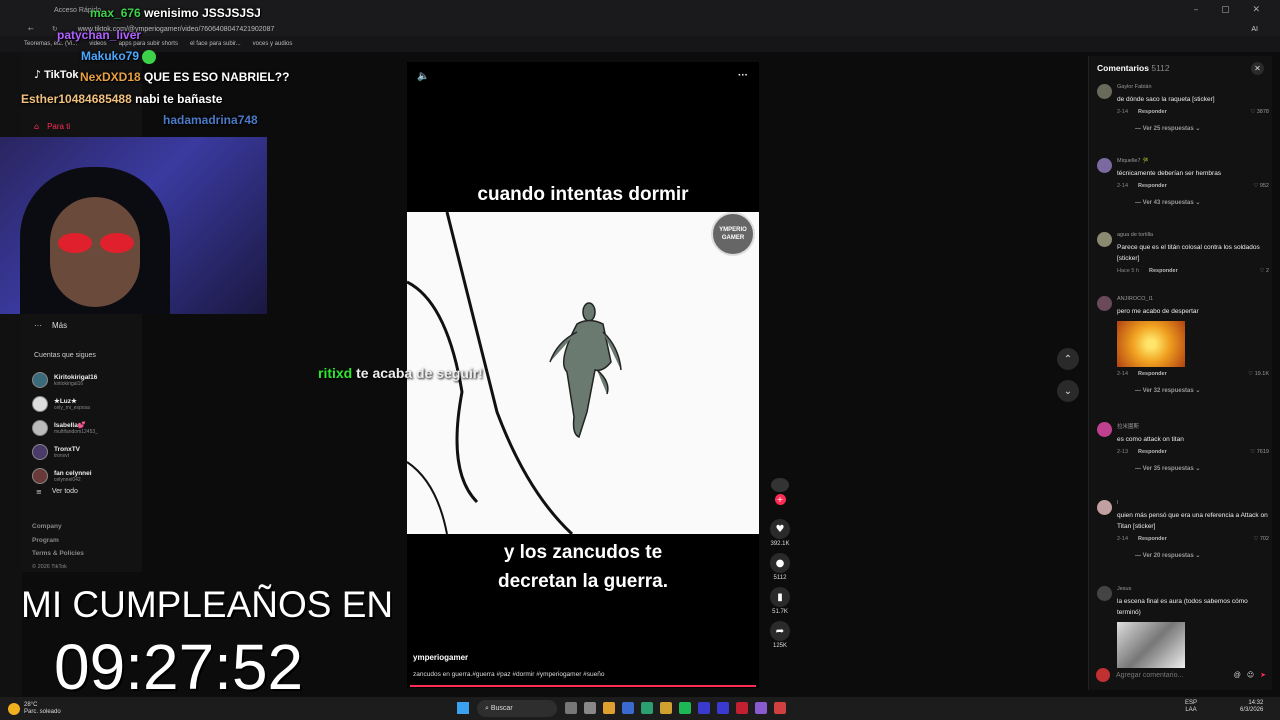  Describe the element at coordinates (1261, 539) in the screenshot. I see `comment-likes: ♡ 702` at that location.